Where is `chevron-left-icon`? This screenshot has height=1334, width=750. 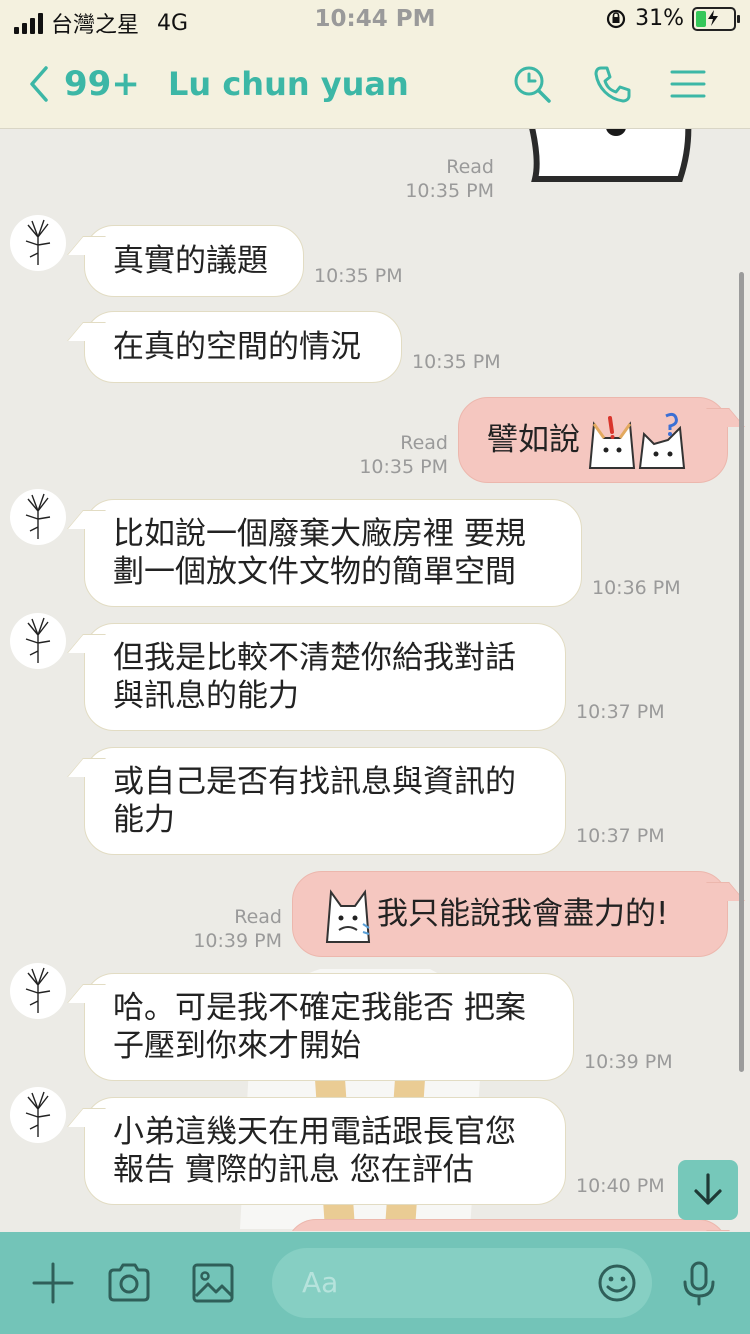
chevron-left-icon is located at coordinates (39, 84).